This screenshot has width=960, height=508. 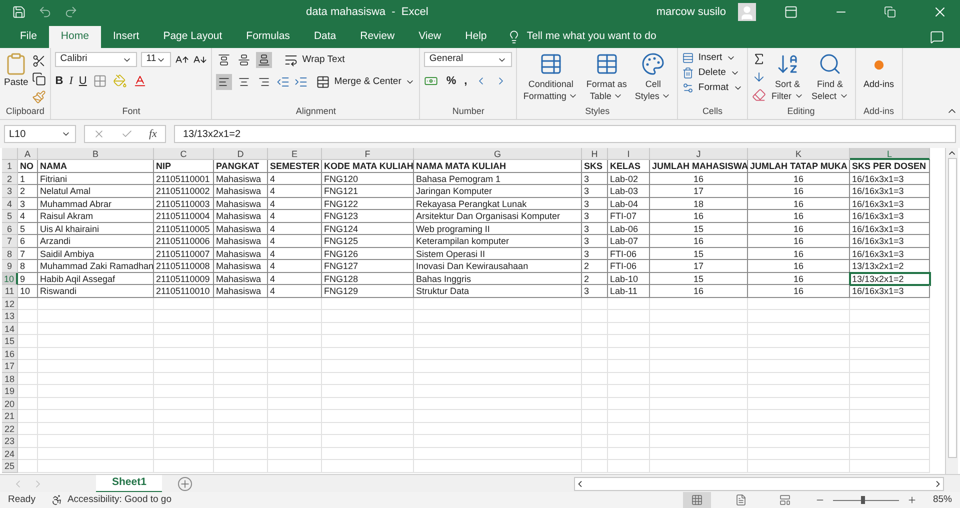 I want to click on view-button, so click(x=696, y=500).